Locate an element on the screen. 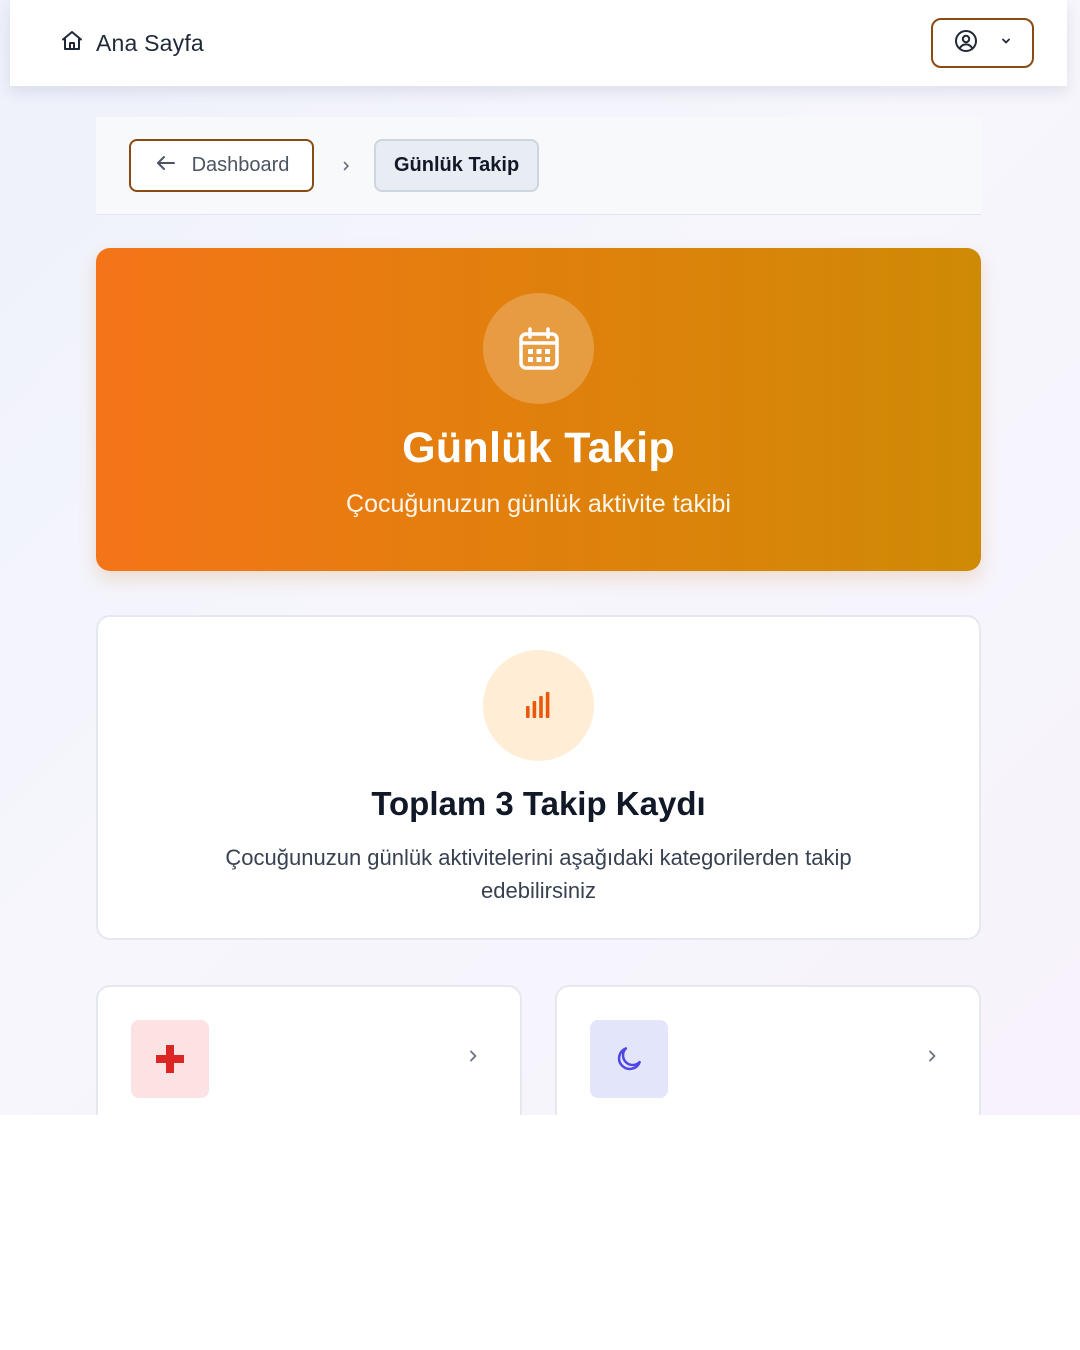 The height and width of the screenshot is (1350, 1080). medical-cross-icon is located at coordinates (170, 1059).